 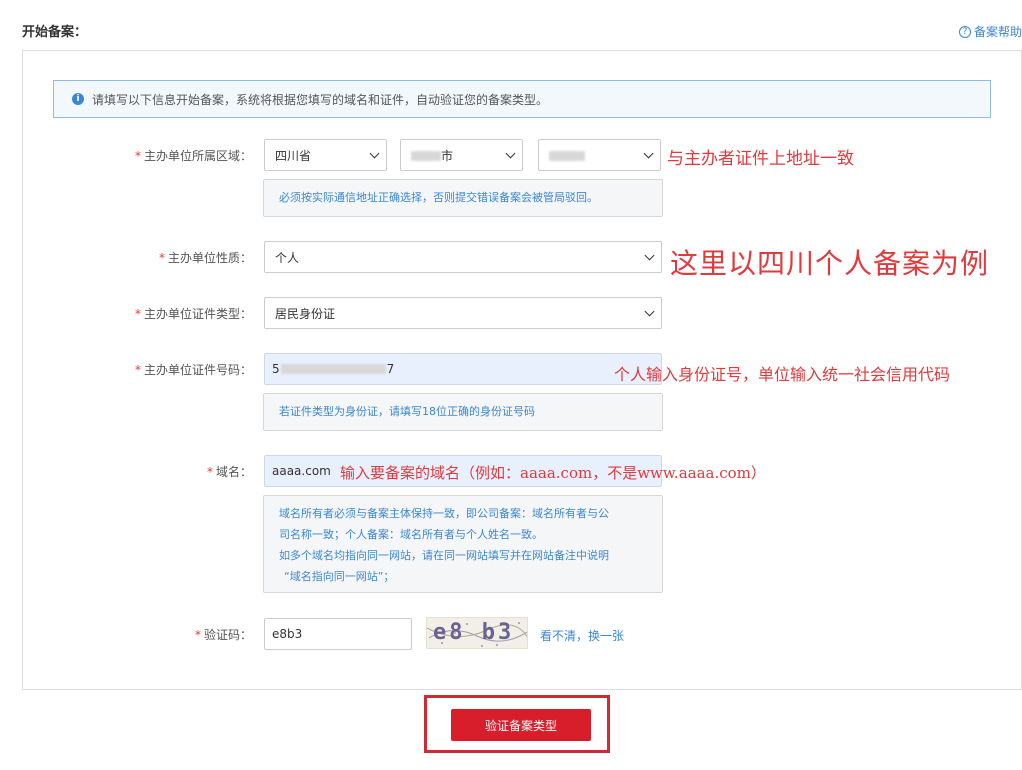 I want to click on captcha-image: e8 b3, so click(x=477, y=633).